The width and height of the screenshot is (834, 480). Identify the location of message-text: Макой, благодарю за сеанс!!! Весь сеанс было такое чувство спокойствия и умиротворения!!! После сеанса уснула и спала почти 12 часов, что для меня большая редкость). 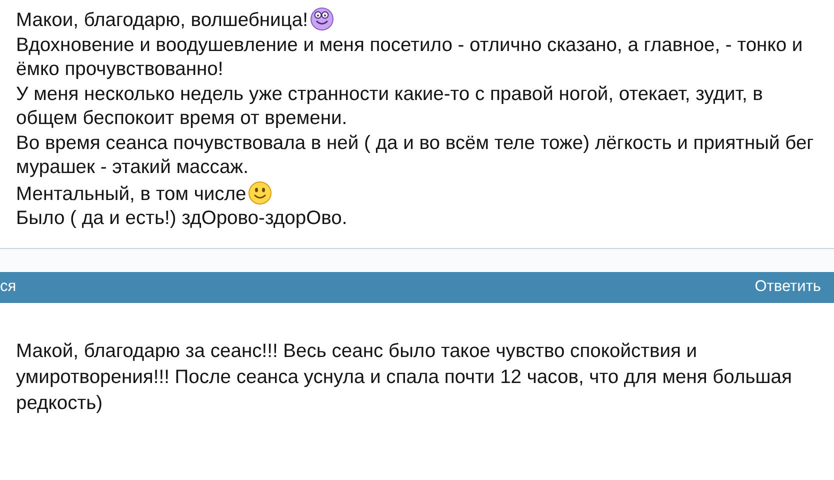
(404, 377).